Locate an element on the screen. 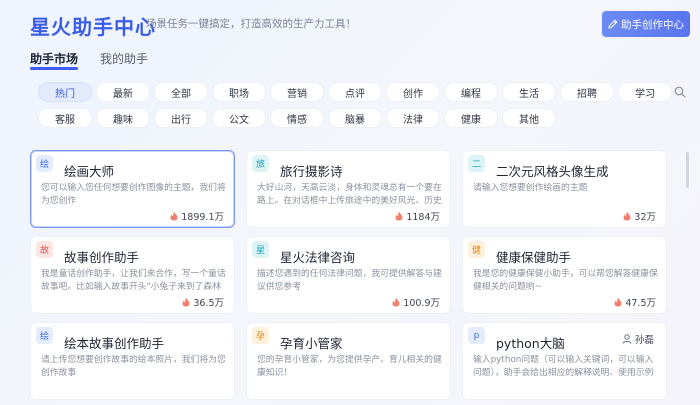 The image size is (700, 405). category-filter: 热门 最新 全部 职场 营销 点评 创作 编程 生活 招聘 学习客服 趣味 出行 公文 情感 脑暴 法律 健康 其他 is located at coordinates (358, 105).